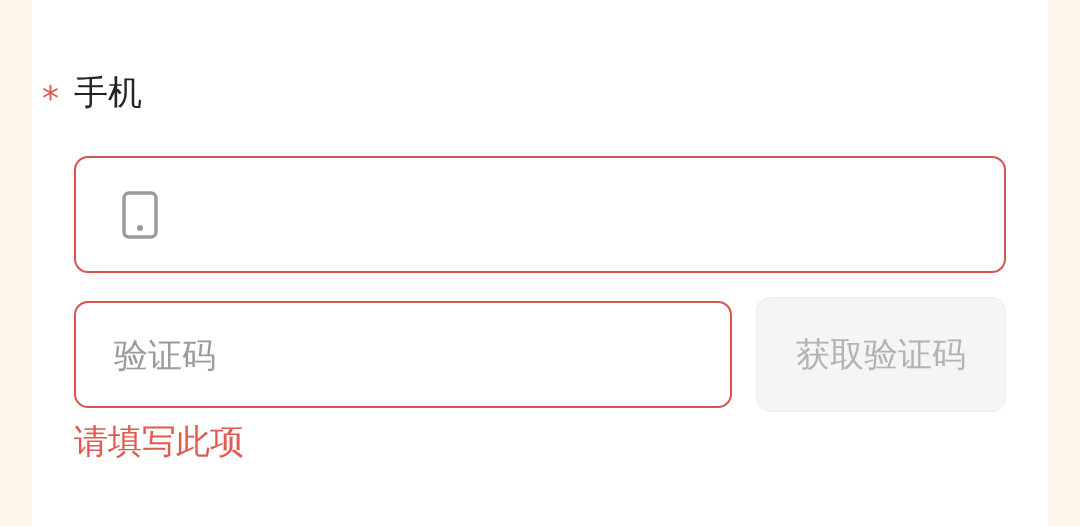 The height and width of the screenshot is (526, 1080). I want to click on field-label: 手机, so click(108, 92).